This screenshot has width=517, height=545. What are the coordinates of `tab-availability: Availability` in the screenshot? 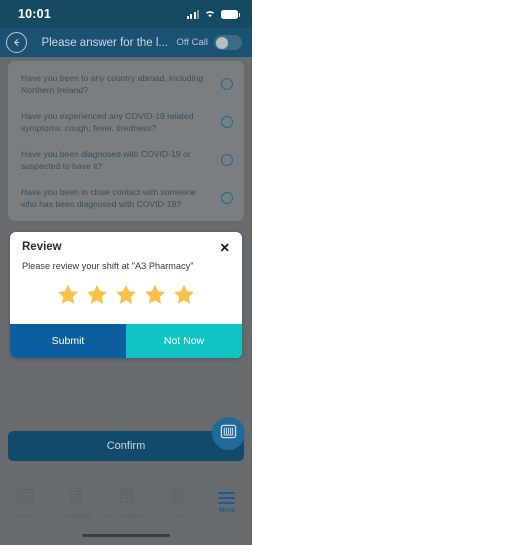 It's located at (75, 503).